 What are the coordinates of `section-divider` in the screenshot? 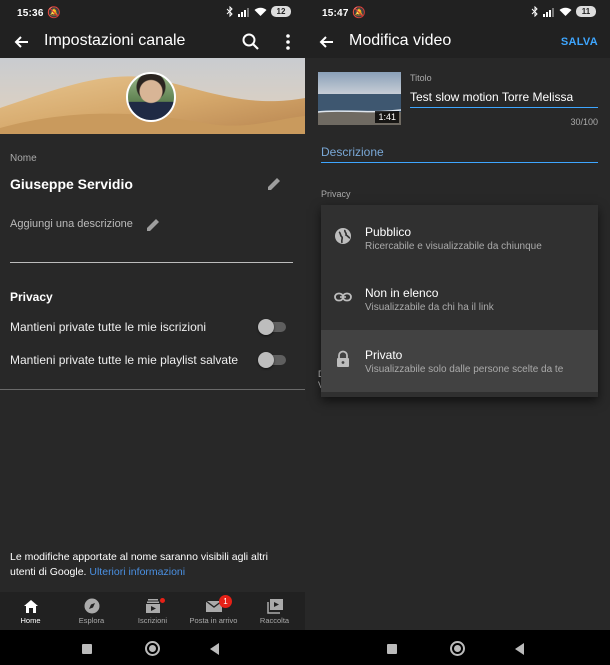 It's located at (152, 389).